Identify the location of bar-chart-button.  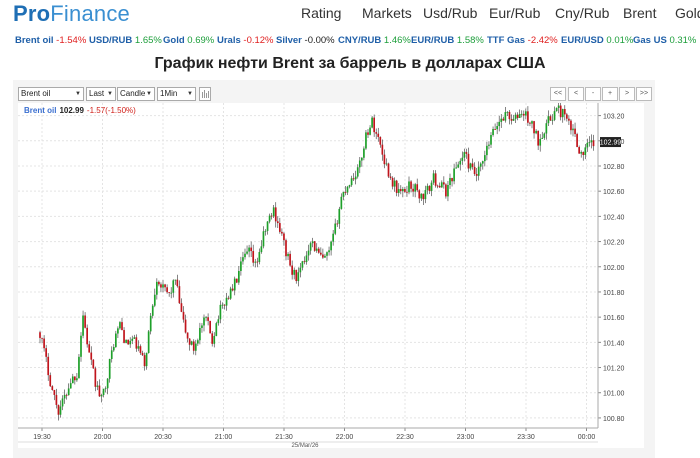
(205, 94).